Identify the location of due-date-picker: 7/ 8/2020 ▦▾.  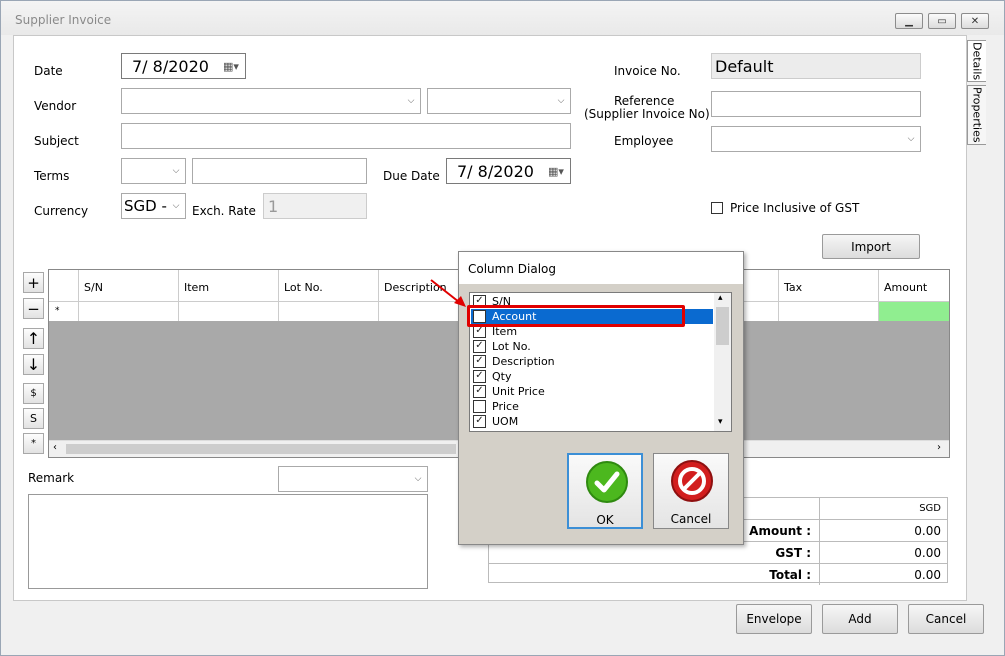
(508, 171).